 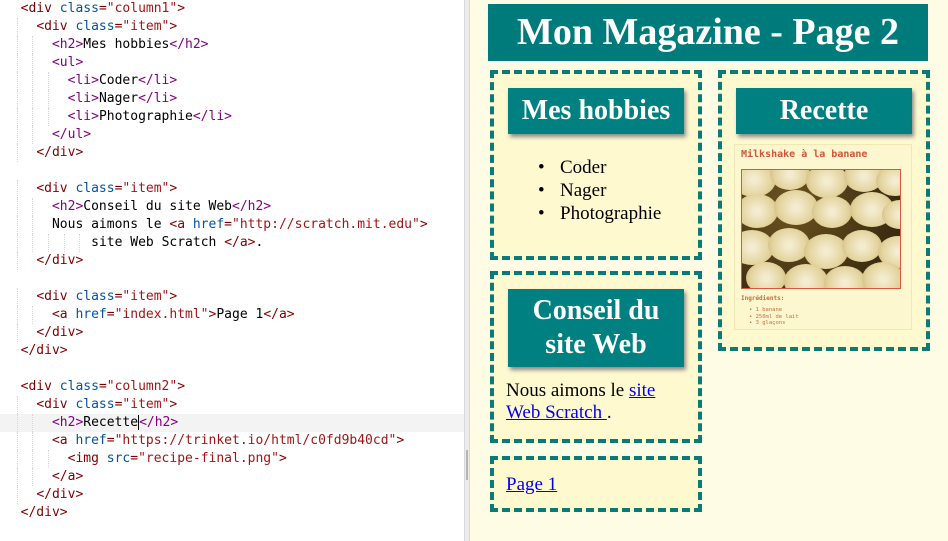 What do you see at coordinates (609, 412) in the screenshot?
I see `tip-text-after: .` at bounding box center [609, 412].